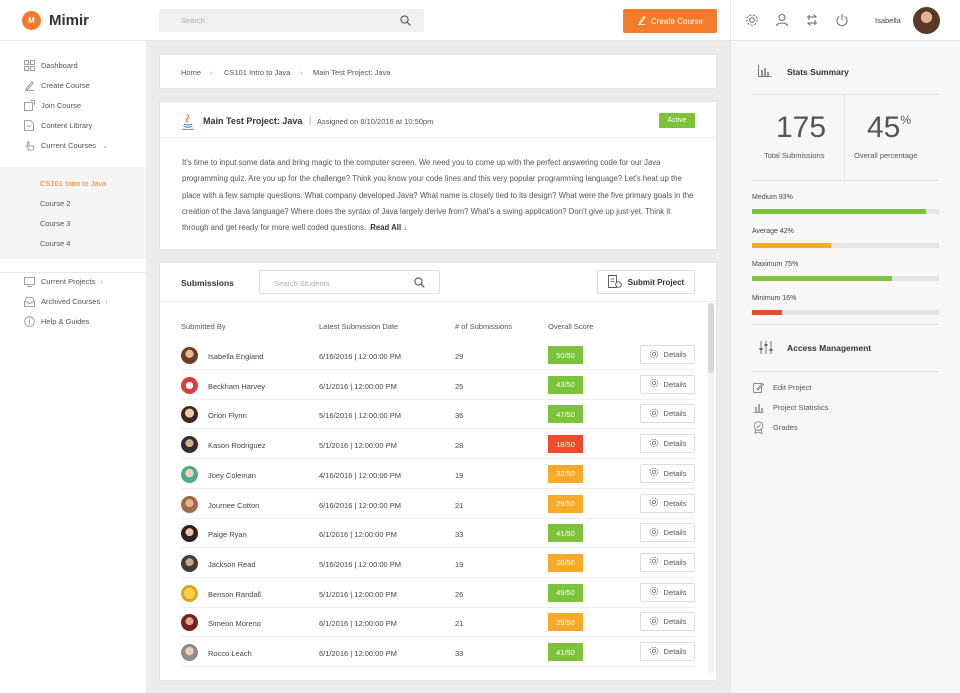  I want to click on user-avatar, so click(926, 20).